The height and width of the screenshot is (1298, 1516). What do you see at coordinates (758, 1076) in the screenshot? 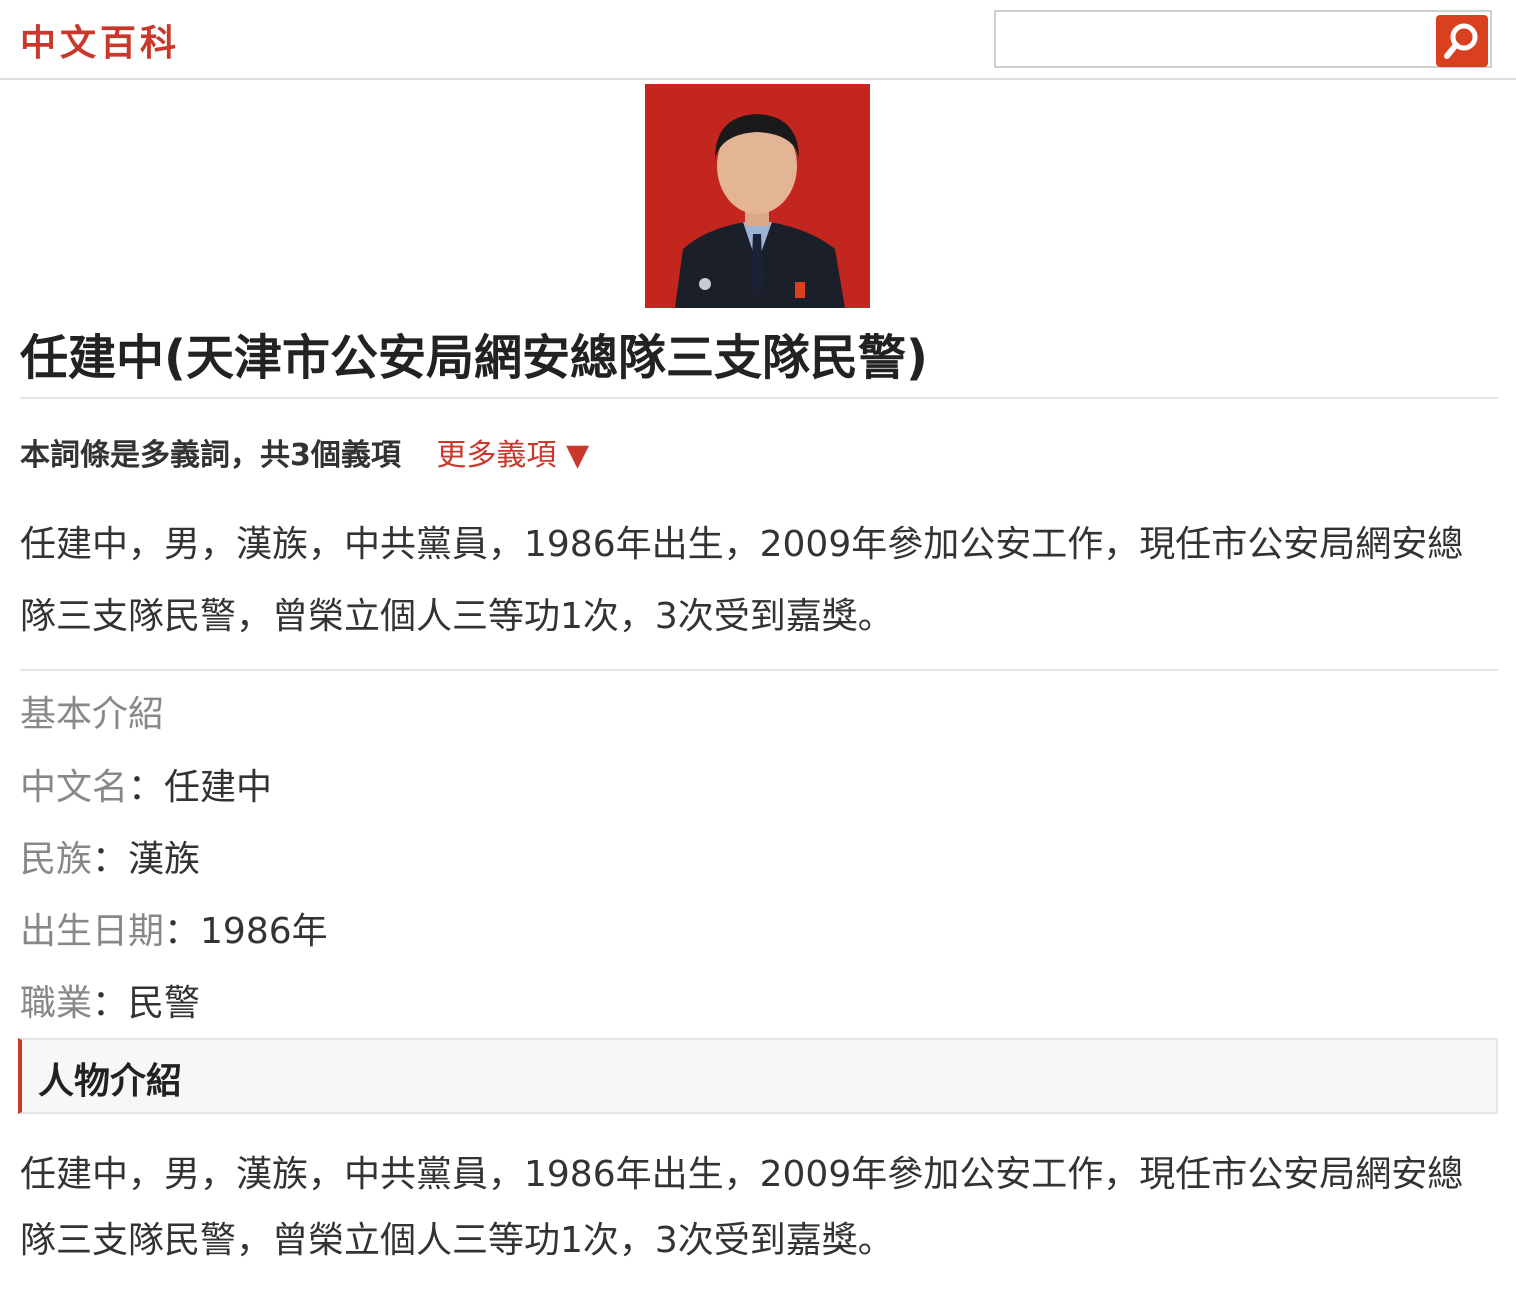
I see `section-header-bar: 人物介紹` at bounding box center [758, 1076].